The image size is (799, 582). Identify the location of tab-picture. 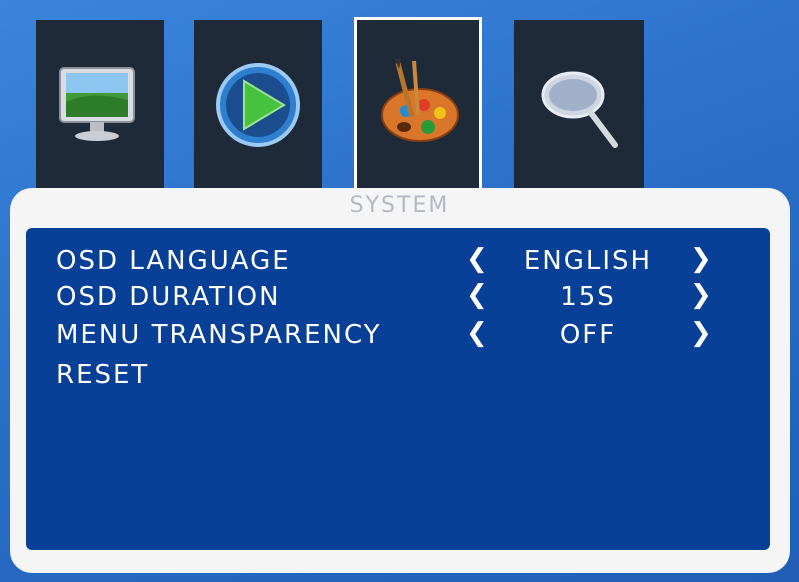
(100, 105).